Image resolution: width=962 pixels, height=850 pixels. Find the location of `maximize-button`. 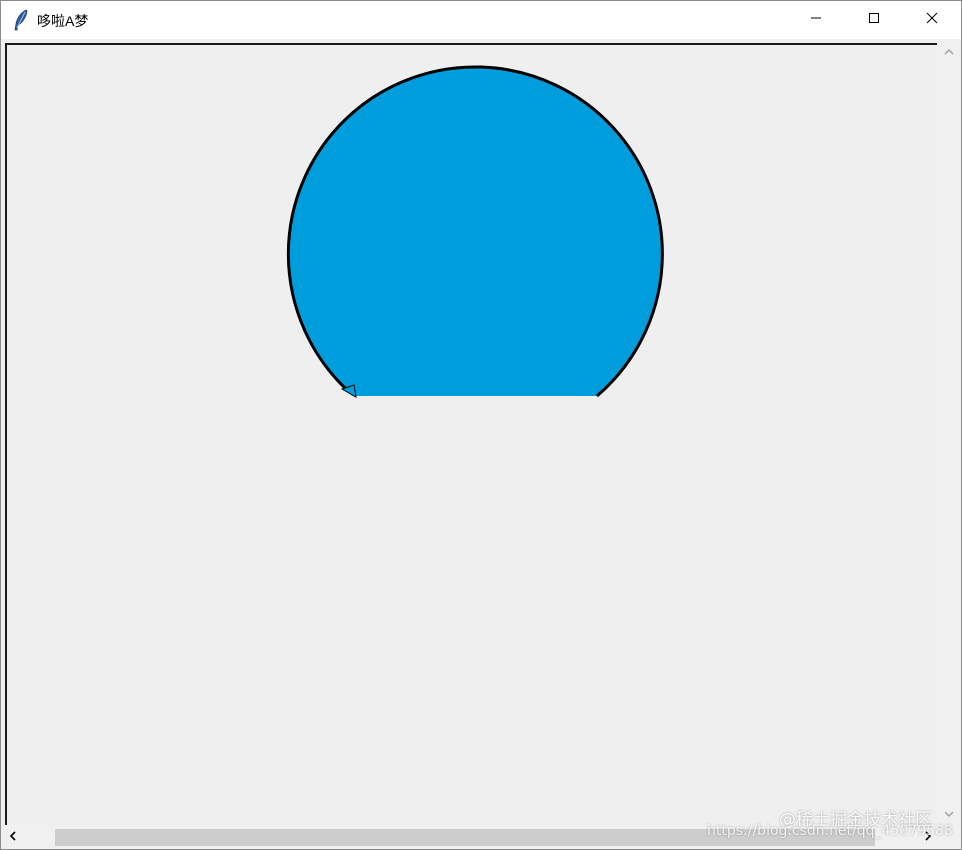

maximize-button is located at coordinates (874, 20).